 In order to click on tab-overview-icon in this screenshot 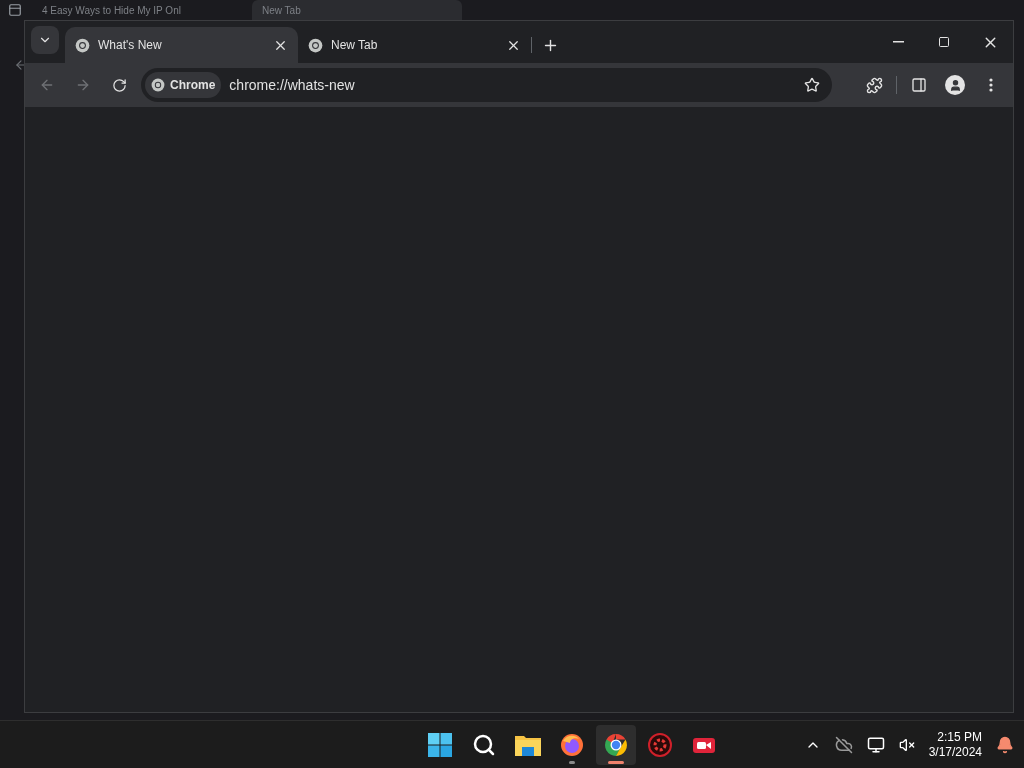, I will do `click(15, 10)`.